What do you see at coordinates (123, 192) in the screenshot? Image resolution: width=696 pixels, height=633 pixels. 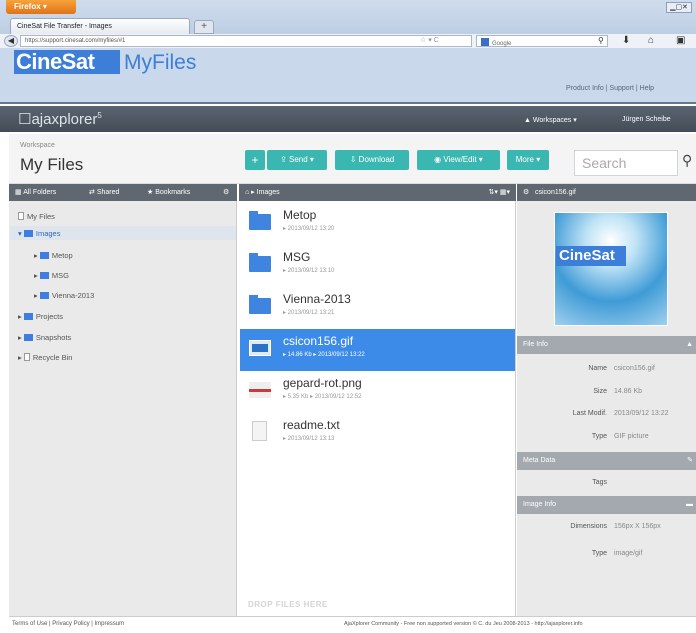 I see `folder-panel-header: ▦ All Folders ⇄ Shared ★ Bookmarks ⚙` at bounding box center [123, 192].